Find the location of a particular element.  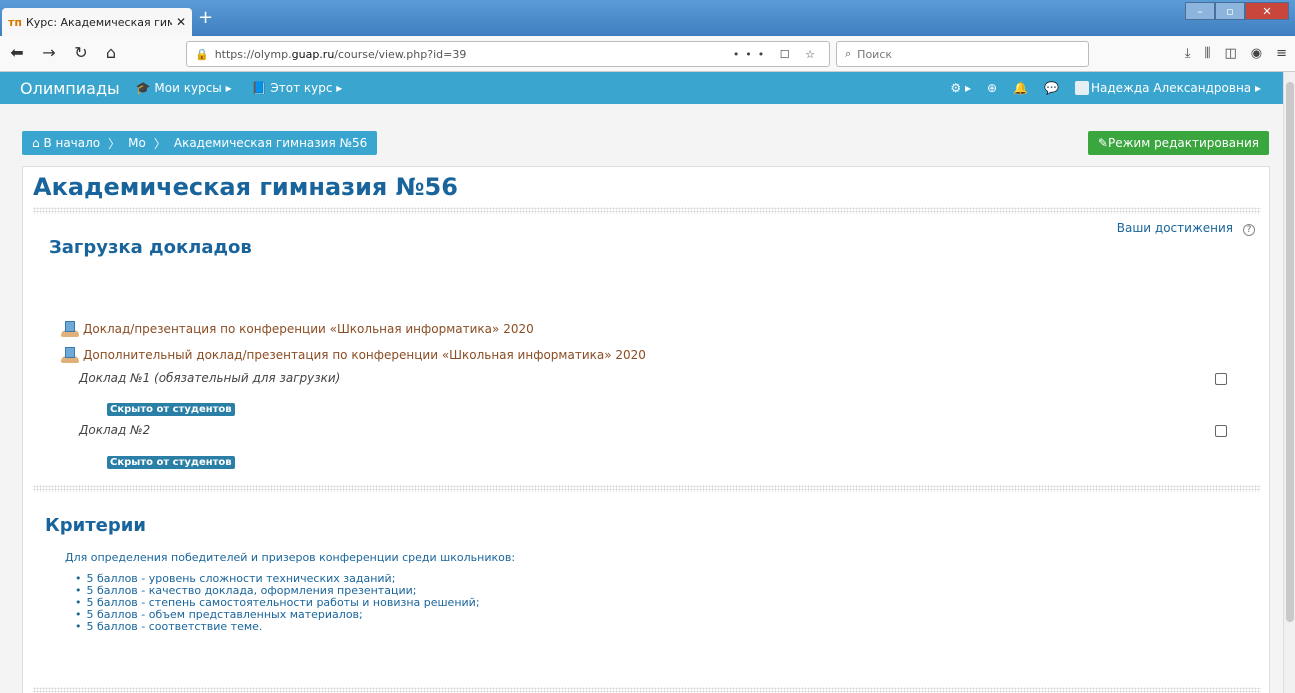

messages-icon: 💬 is located at coordinates (1051, 88).